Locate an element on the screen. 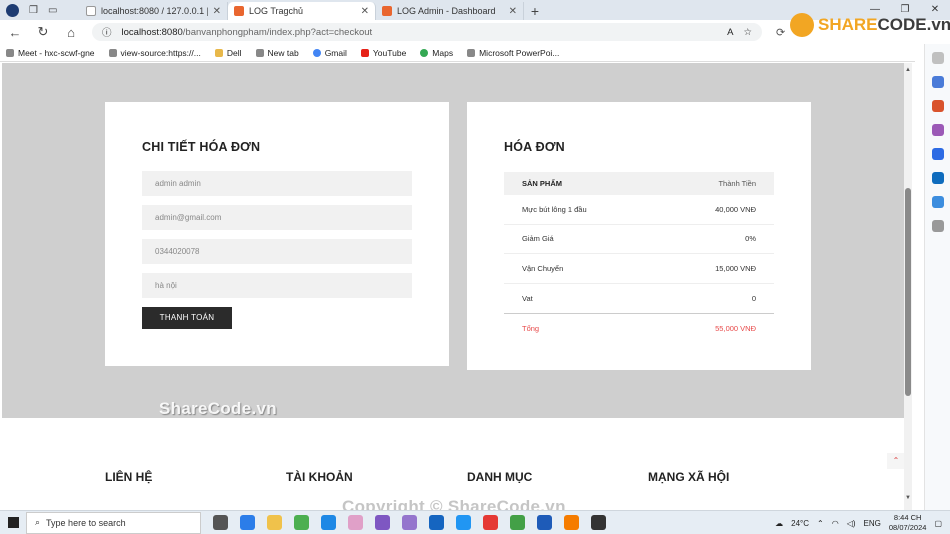 This screenshot has height=534, width=950. ssms-icon is located at coordinates (436, 522).